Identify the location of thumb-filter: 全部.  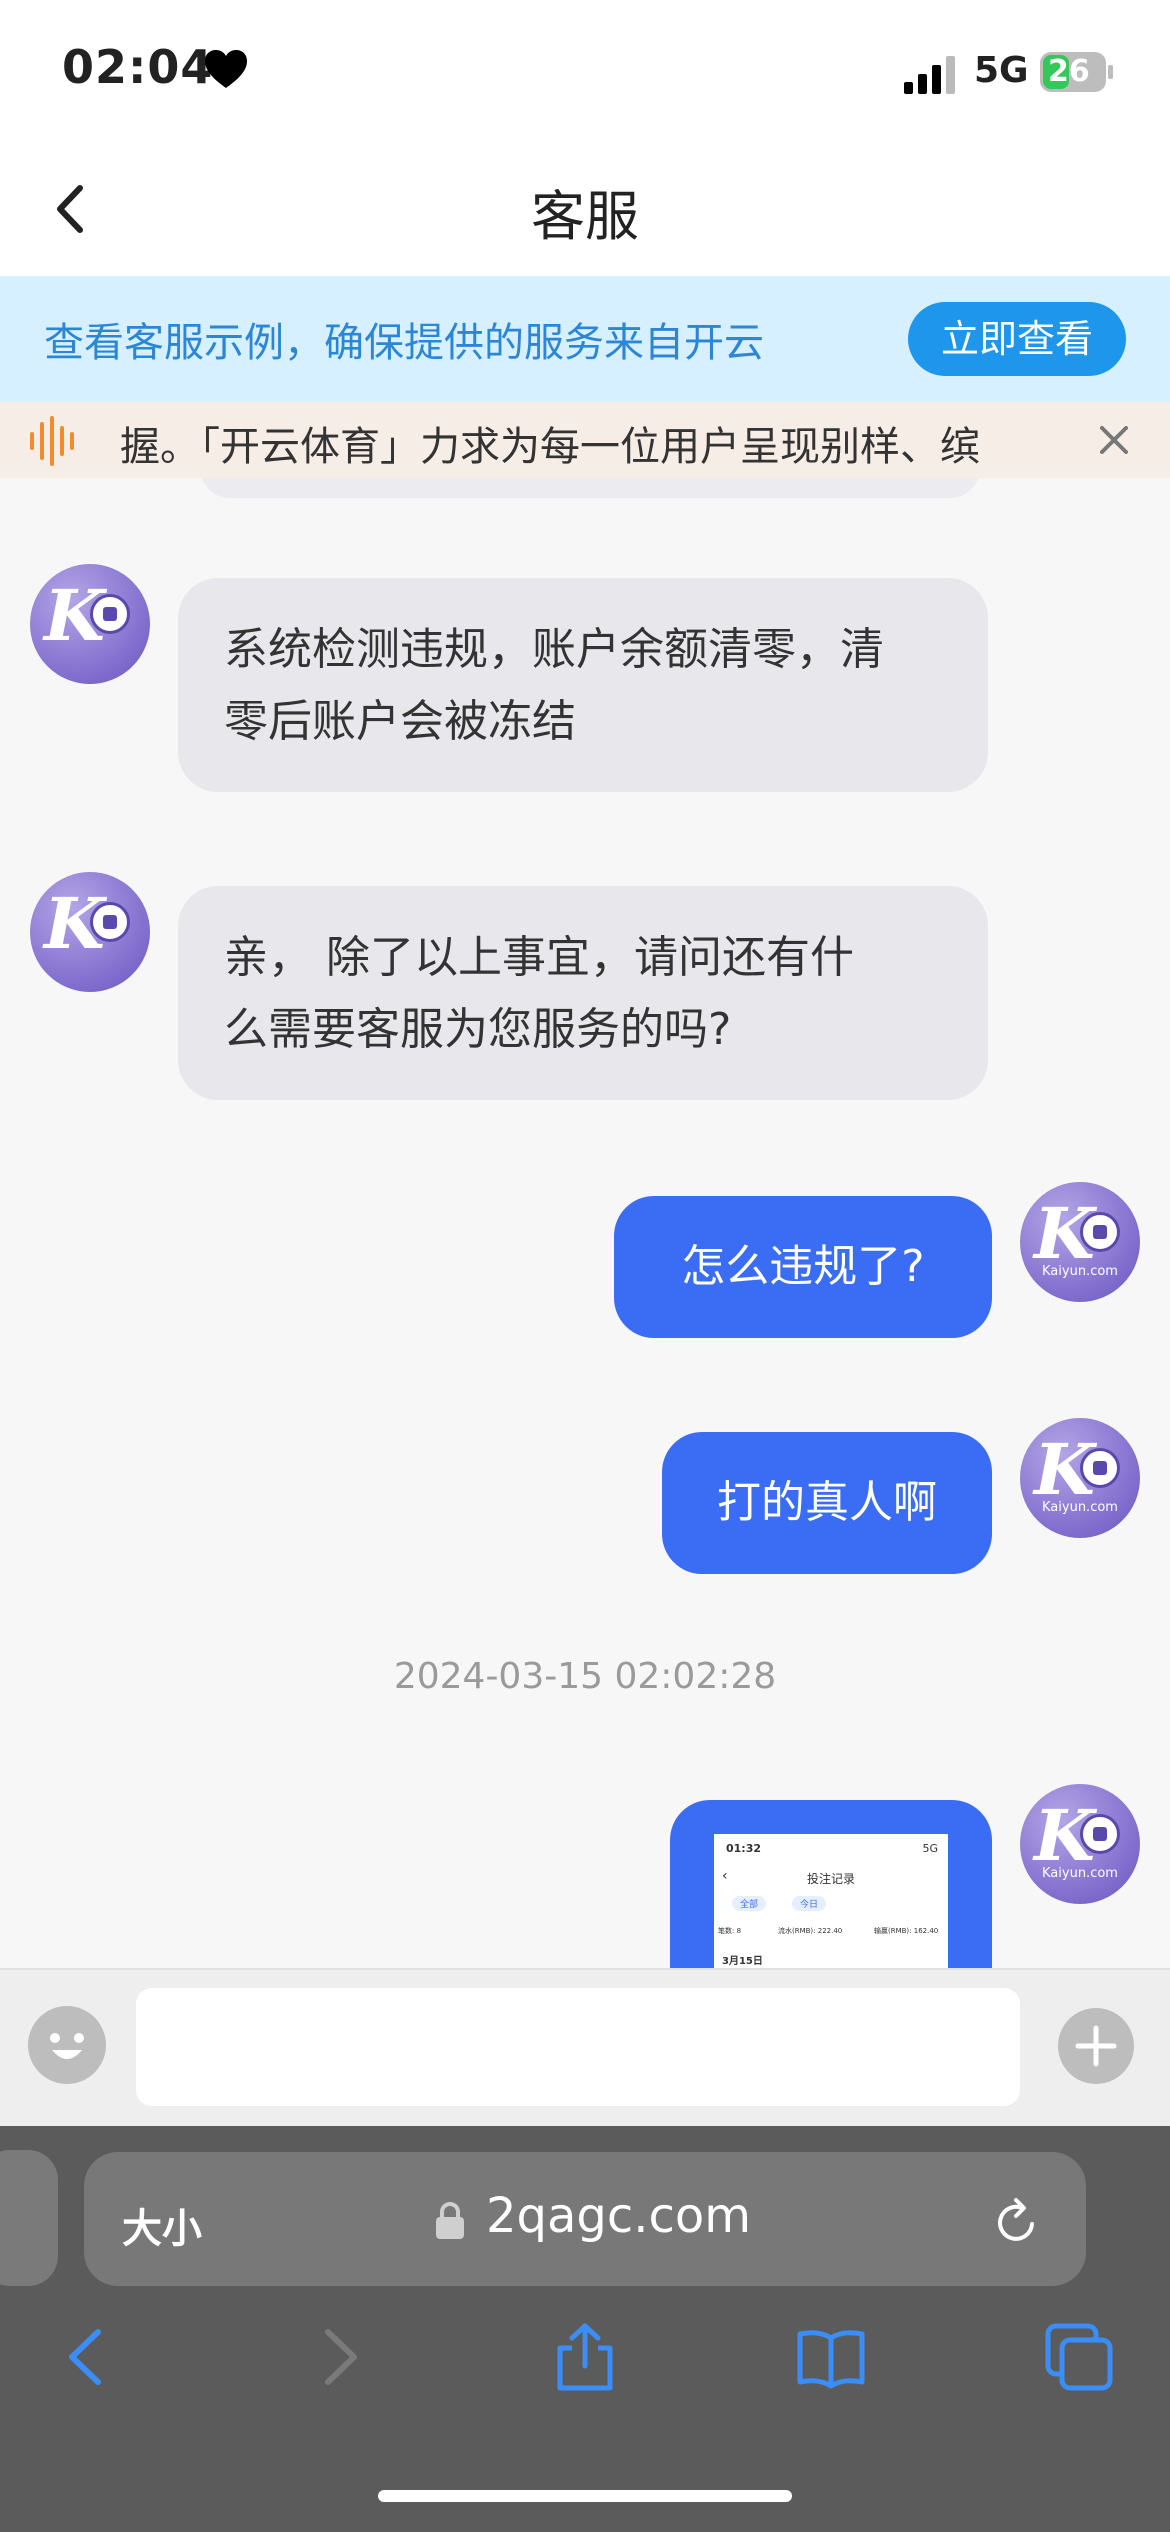
(749, 1903).